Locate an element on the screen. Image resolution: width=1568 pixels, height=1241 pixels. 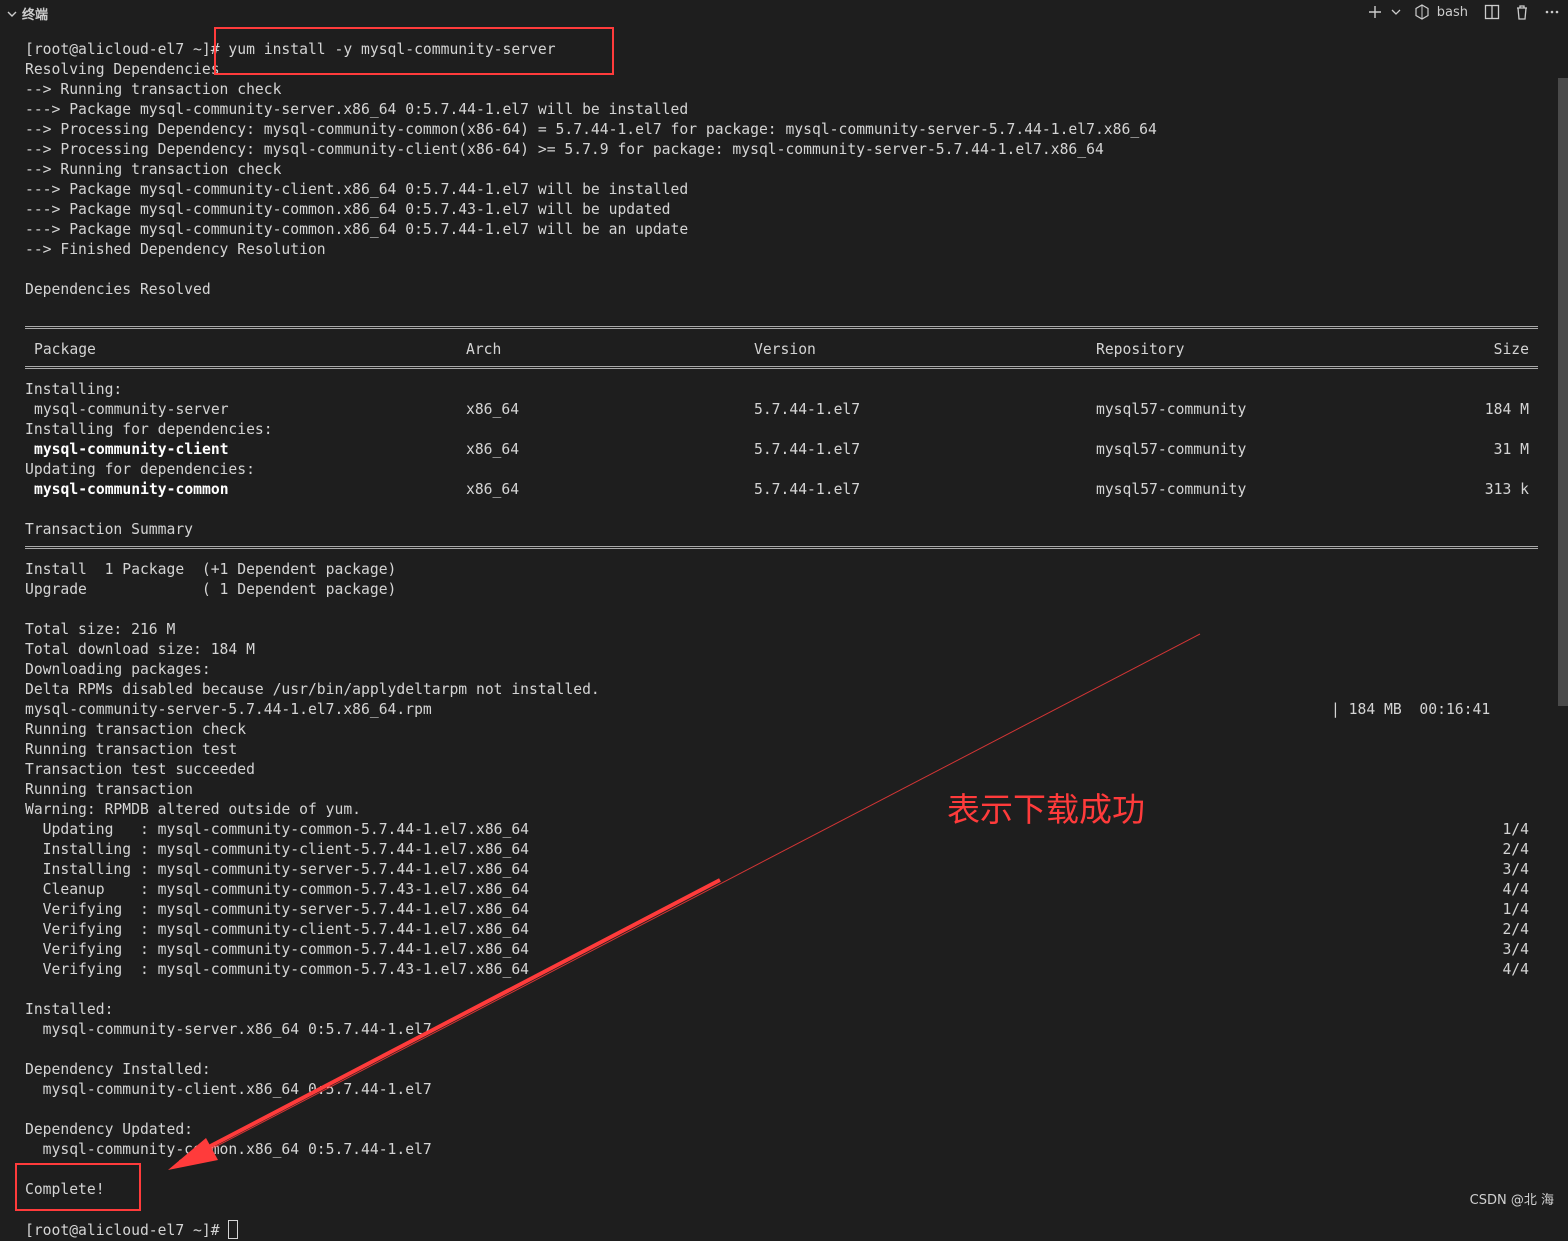
shell-prompt: [root@alicloud-el7 ~]# is located at coordinates (132, 1230).